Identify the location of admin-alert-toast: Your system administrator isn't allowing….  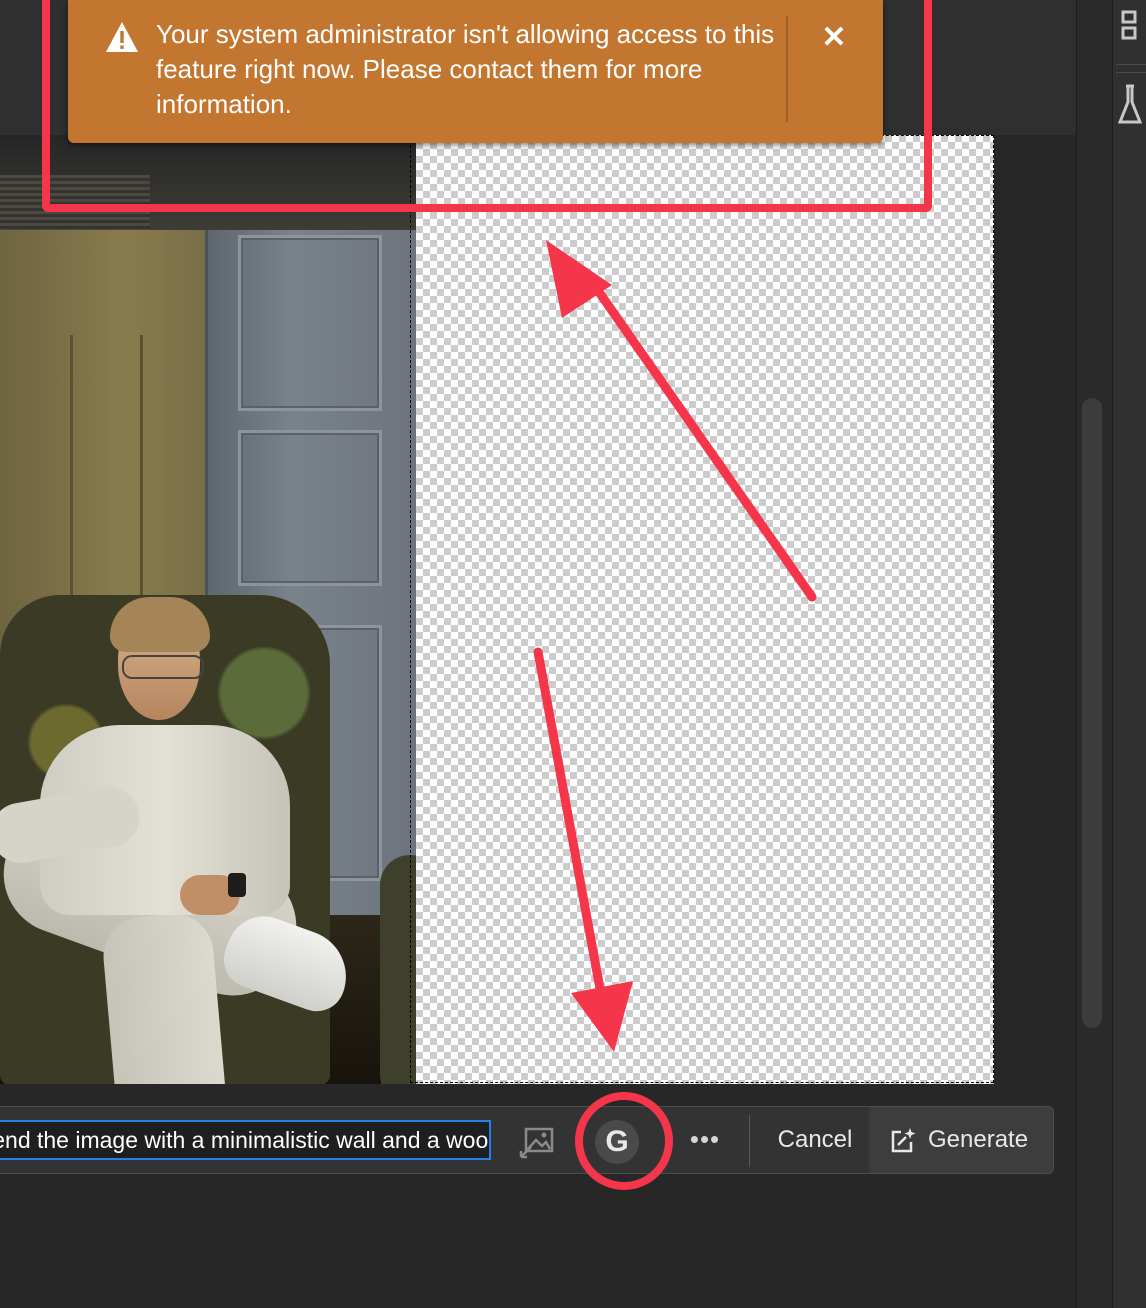
(475, 71).